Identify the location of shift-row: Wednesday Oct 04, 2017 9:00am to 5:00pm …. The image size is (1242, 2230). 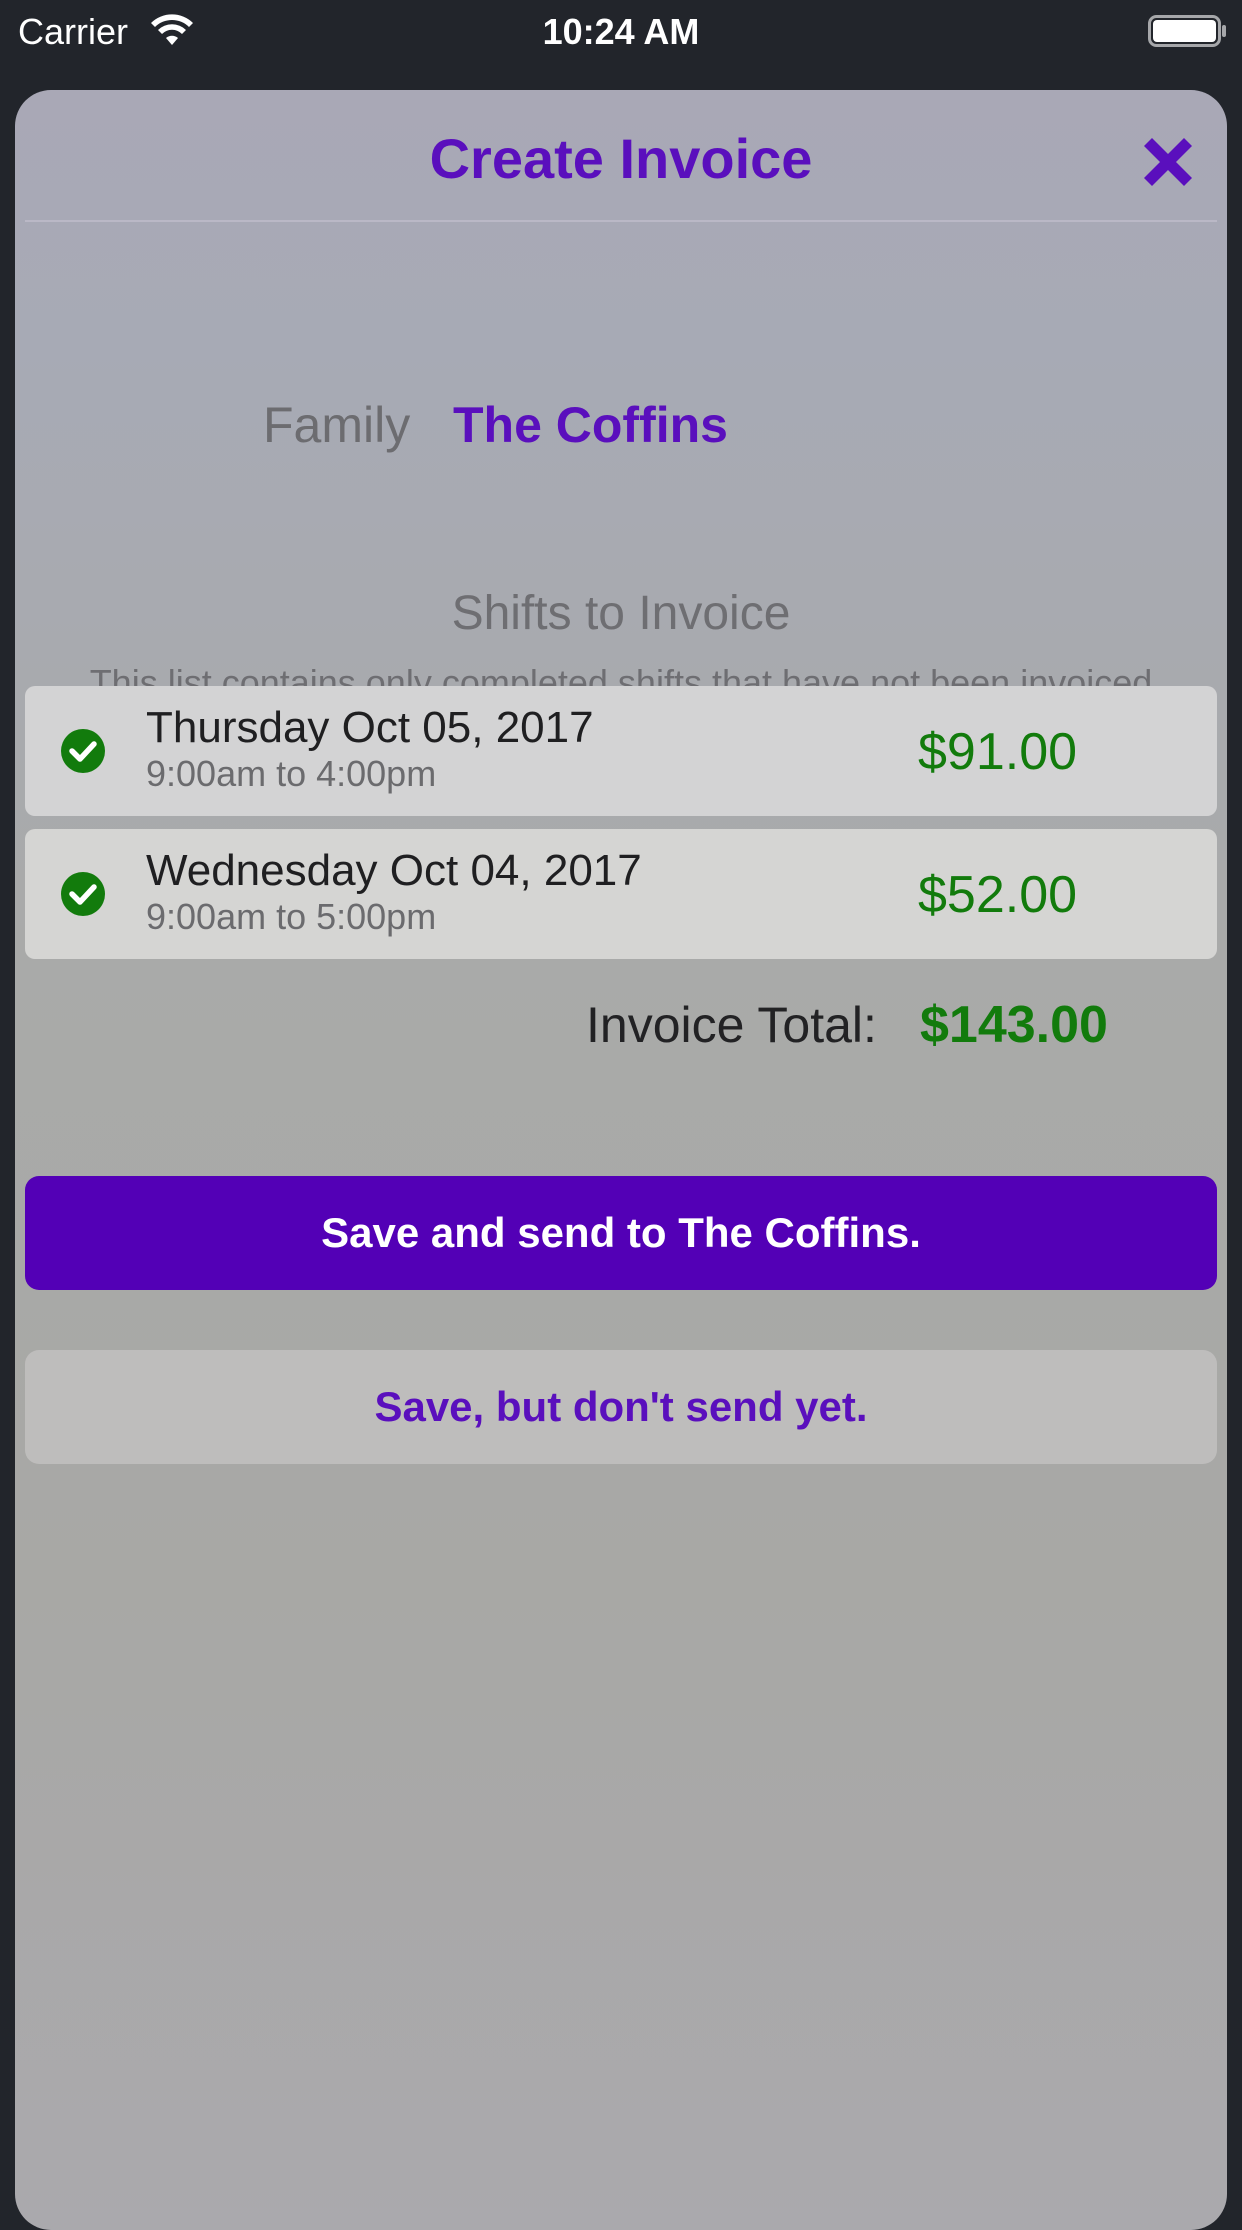
(621, 894).